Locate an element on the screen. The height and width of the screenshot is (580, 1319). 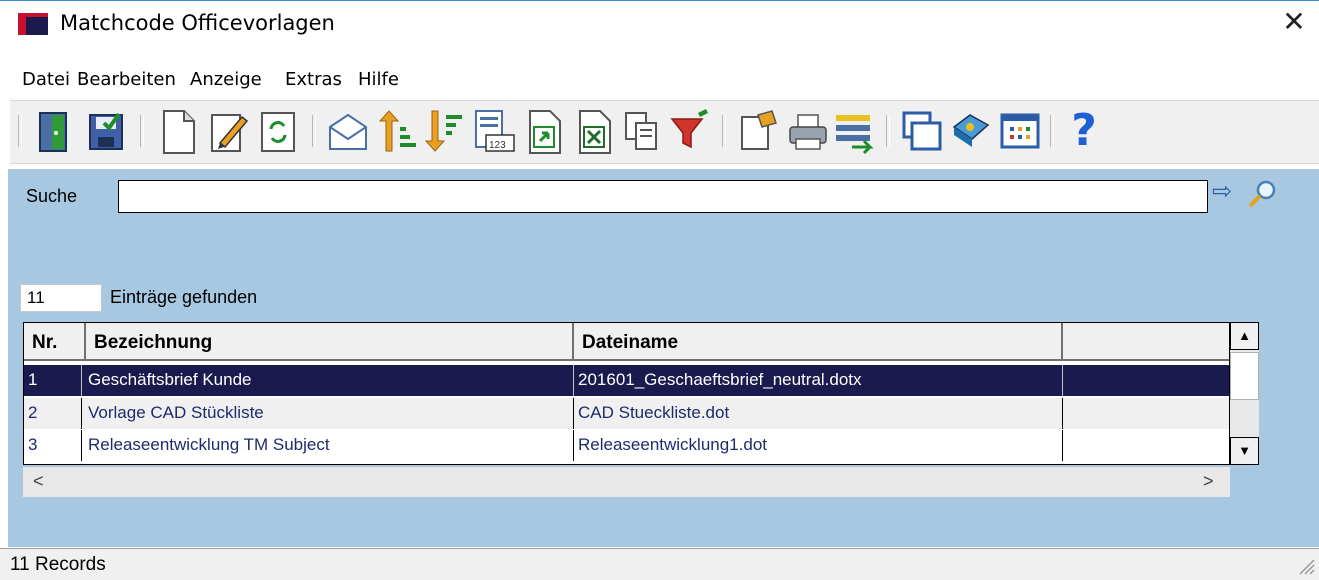
cell-nr: 3 is located at coordinates (53, 445).